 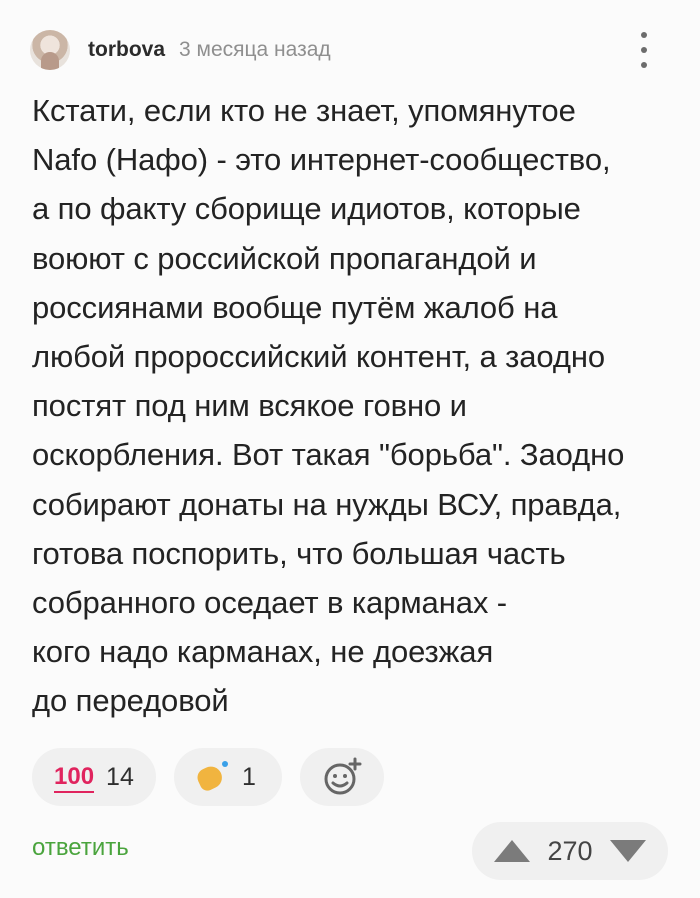 What do you see at coordinates (255, 49) in the screenshot?
I see `comment-time: 3 месяца назад` at bounding box center [255, 49].